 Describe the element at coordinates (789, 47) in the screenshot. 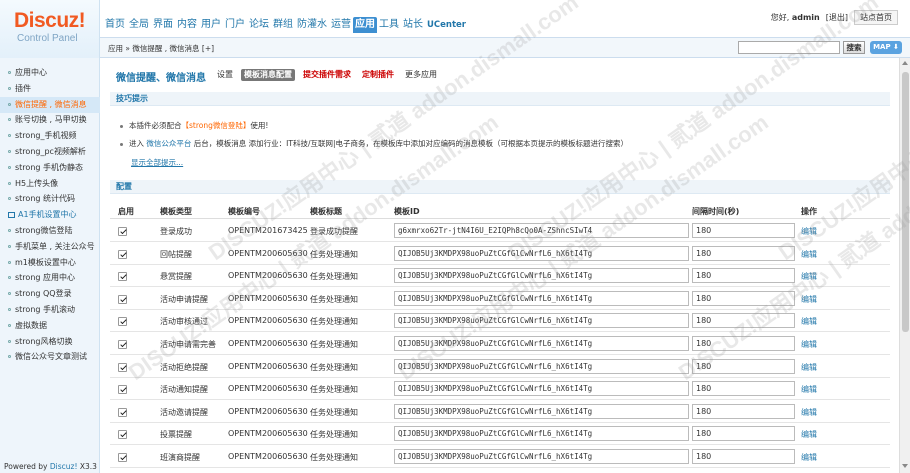

I see `search-input` at that location.